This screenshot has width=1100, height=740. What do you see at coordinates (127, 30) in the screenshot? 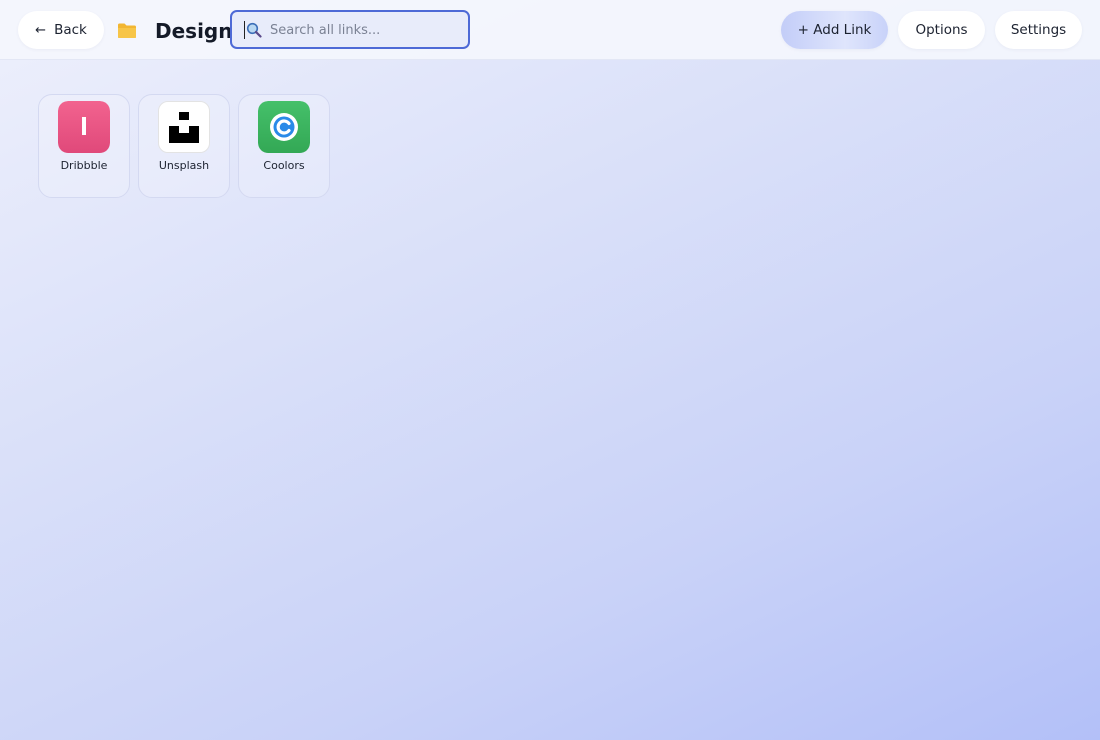
I see `folder-icon` at bounding box center [127, 30].